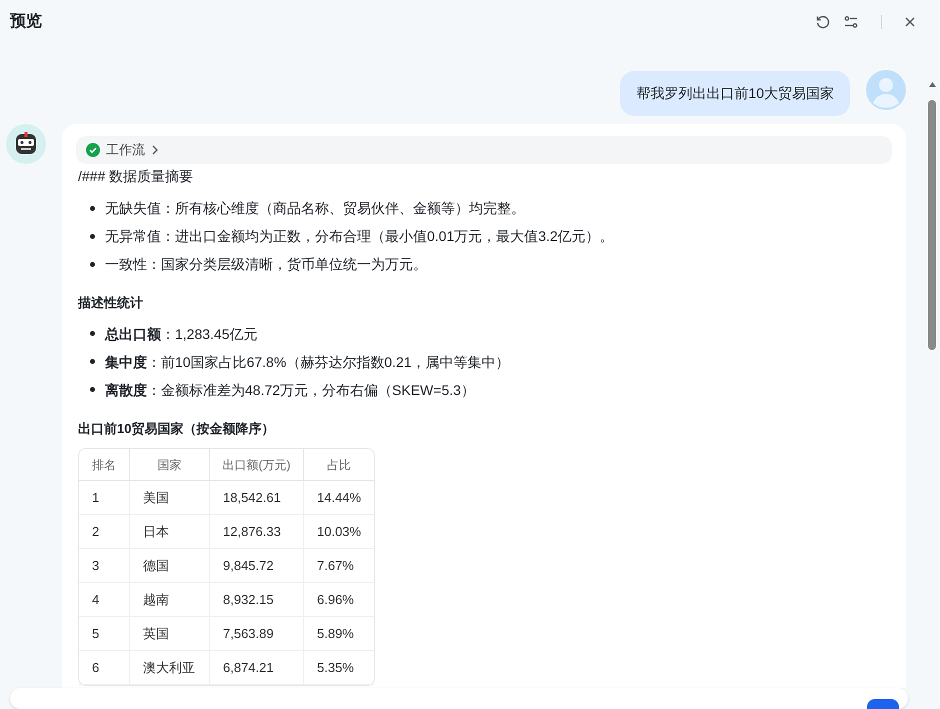  What do you see at coordinates (26, 22) in the screenshot?
I see `window-title: 预览` at bounding box center [26, 22].